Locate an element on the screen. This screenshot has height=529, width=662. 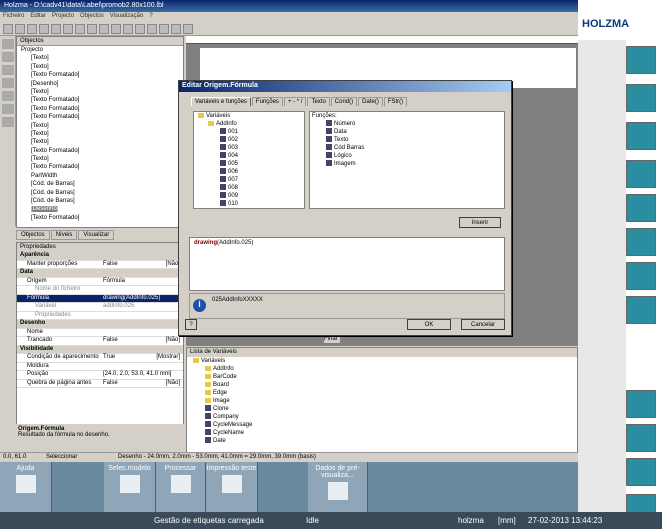
tree-row: 009 is located at coordinates (249, 196).